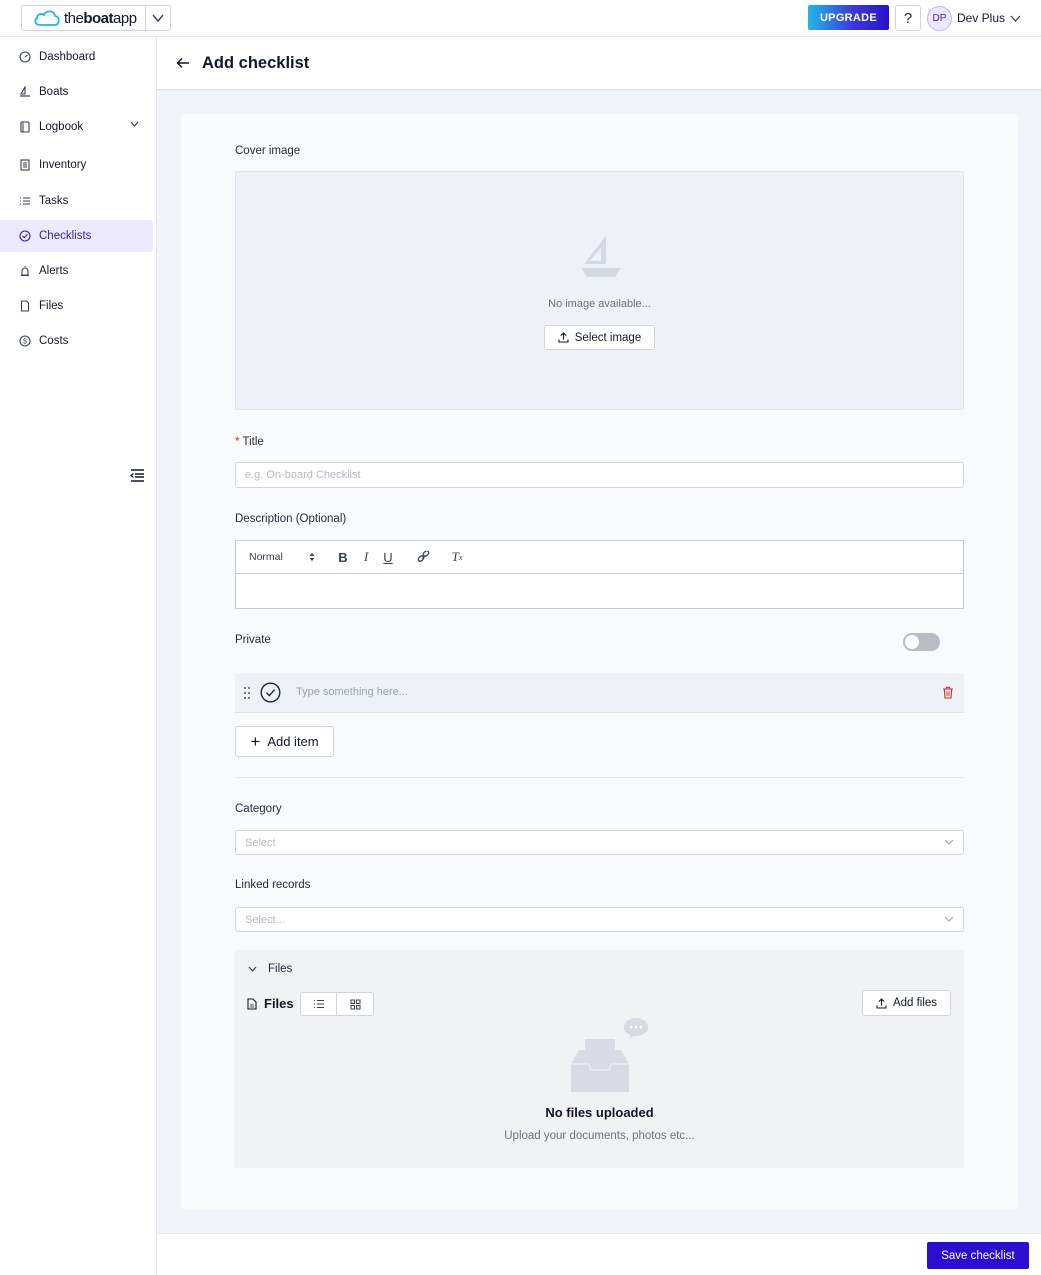 This screenshot has width=1041, height=1275. What do you see at coordinates (76, 201) in the screenshot?
I see `sidebar-item-tasks: Tasks` at bounding box center [76, 201].